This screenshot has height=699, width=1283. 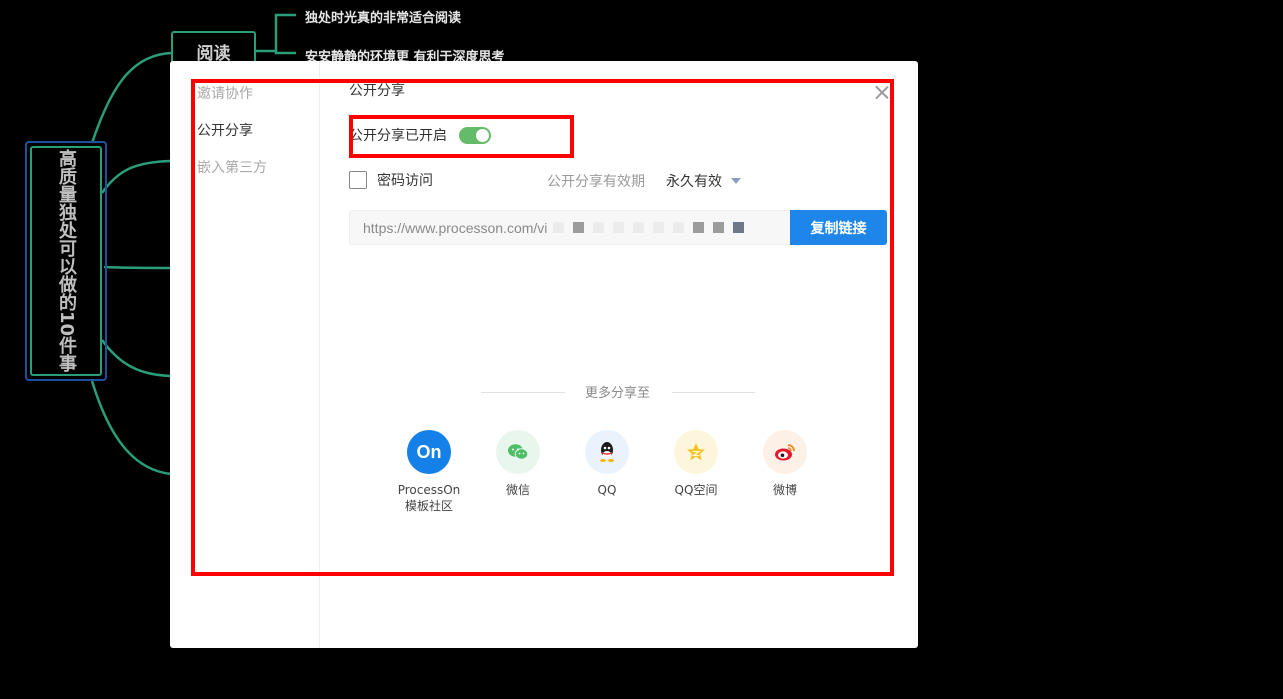 I want to click on share-target-processon: On ProcessOn 模板社区, so click(x=429, y=472).